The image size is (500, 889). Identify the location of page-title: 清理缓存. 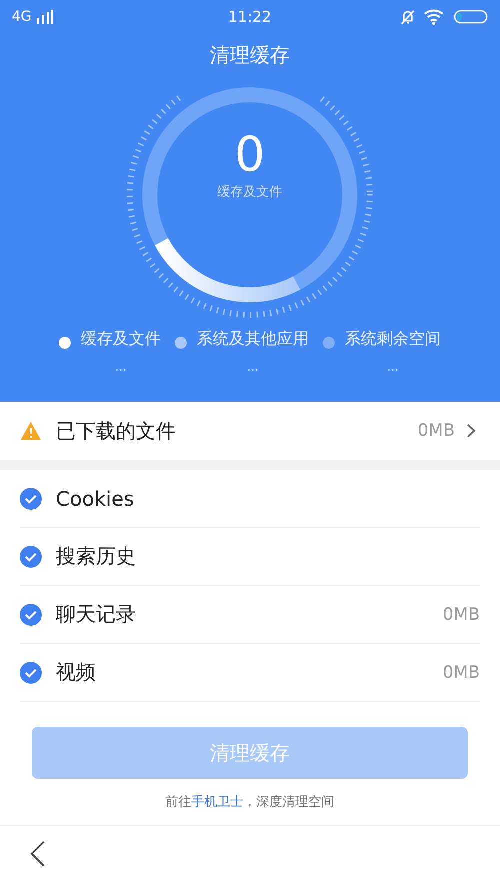
(250, 55).